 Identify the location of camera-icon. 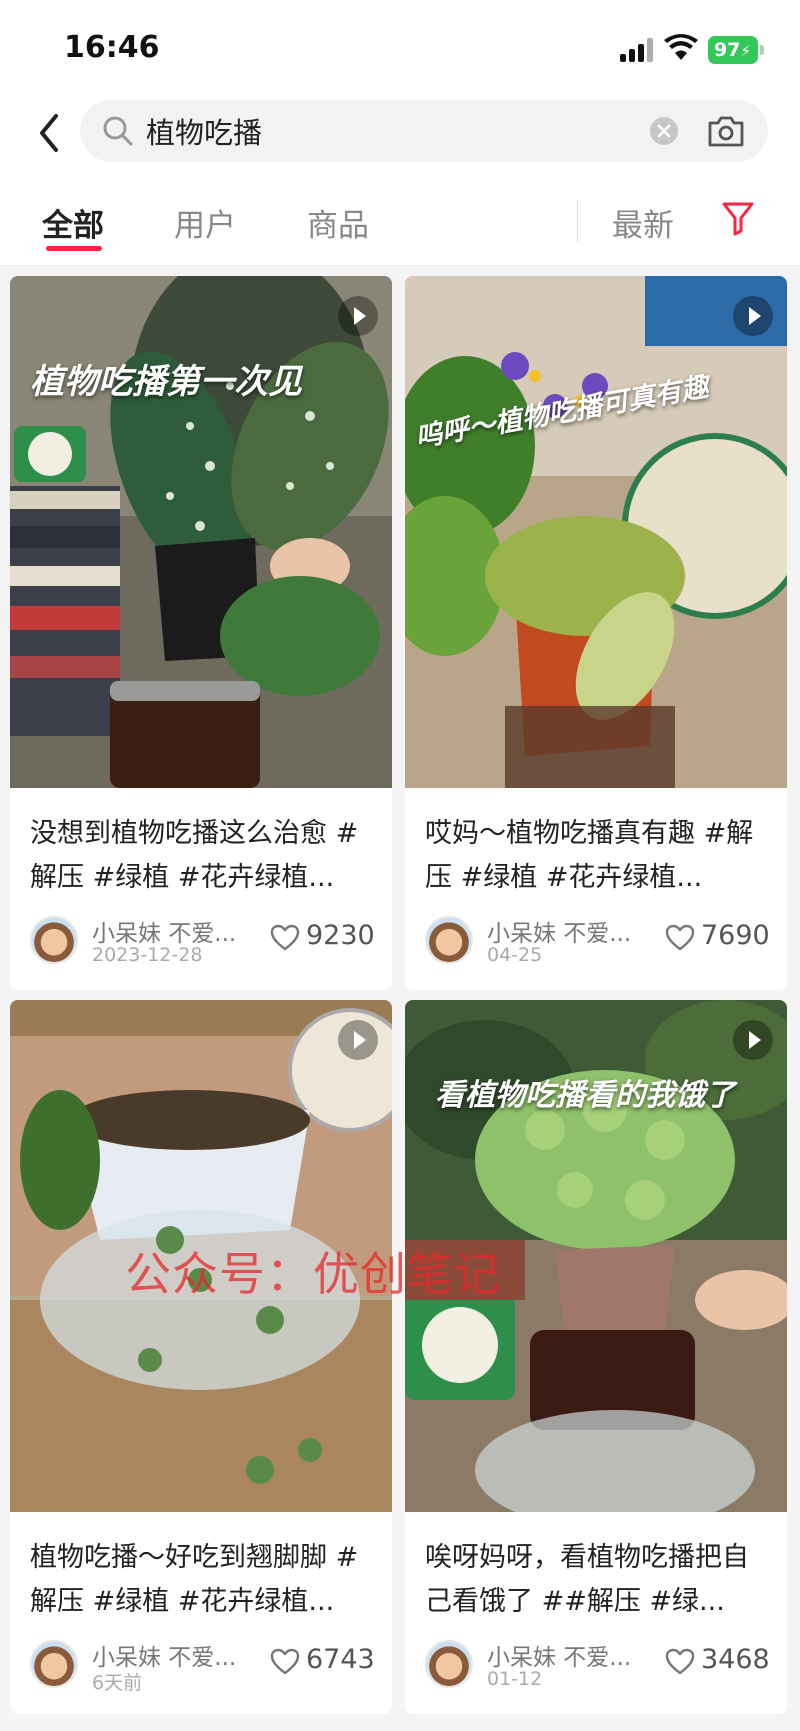
(726, 131).